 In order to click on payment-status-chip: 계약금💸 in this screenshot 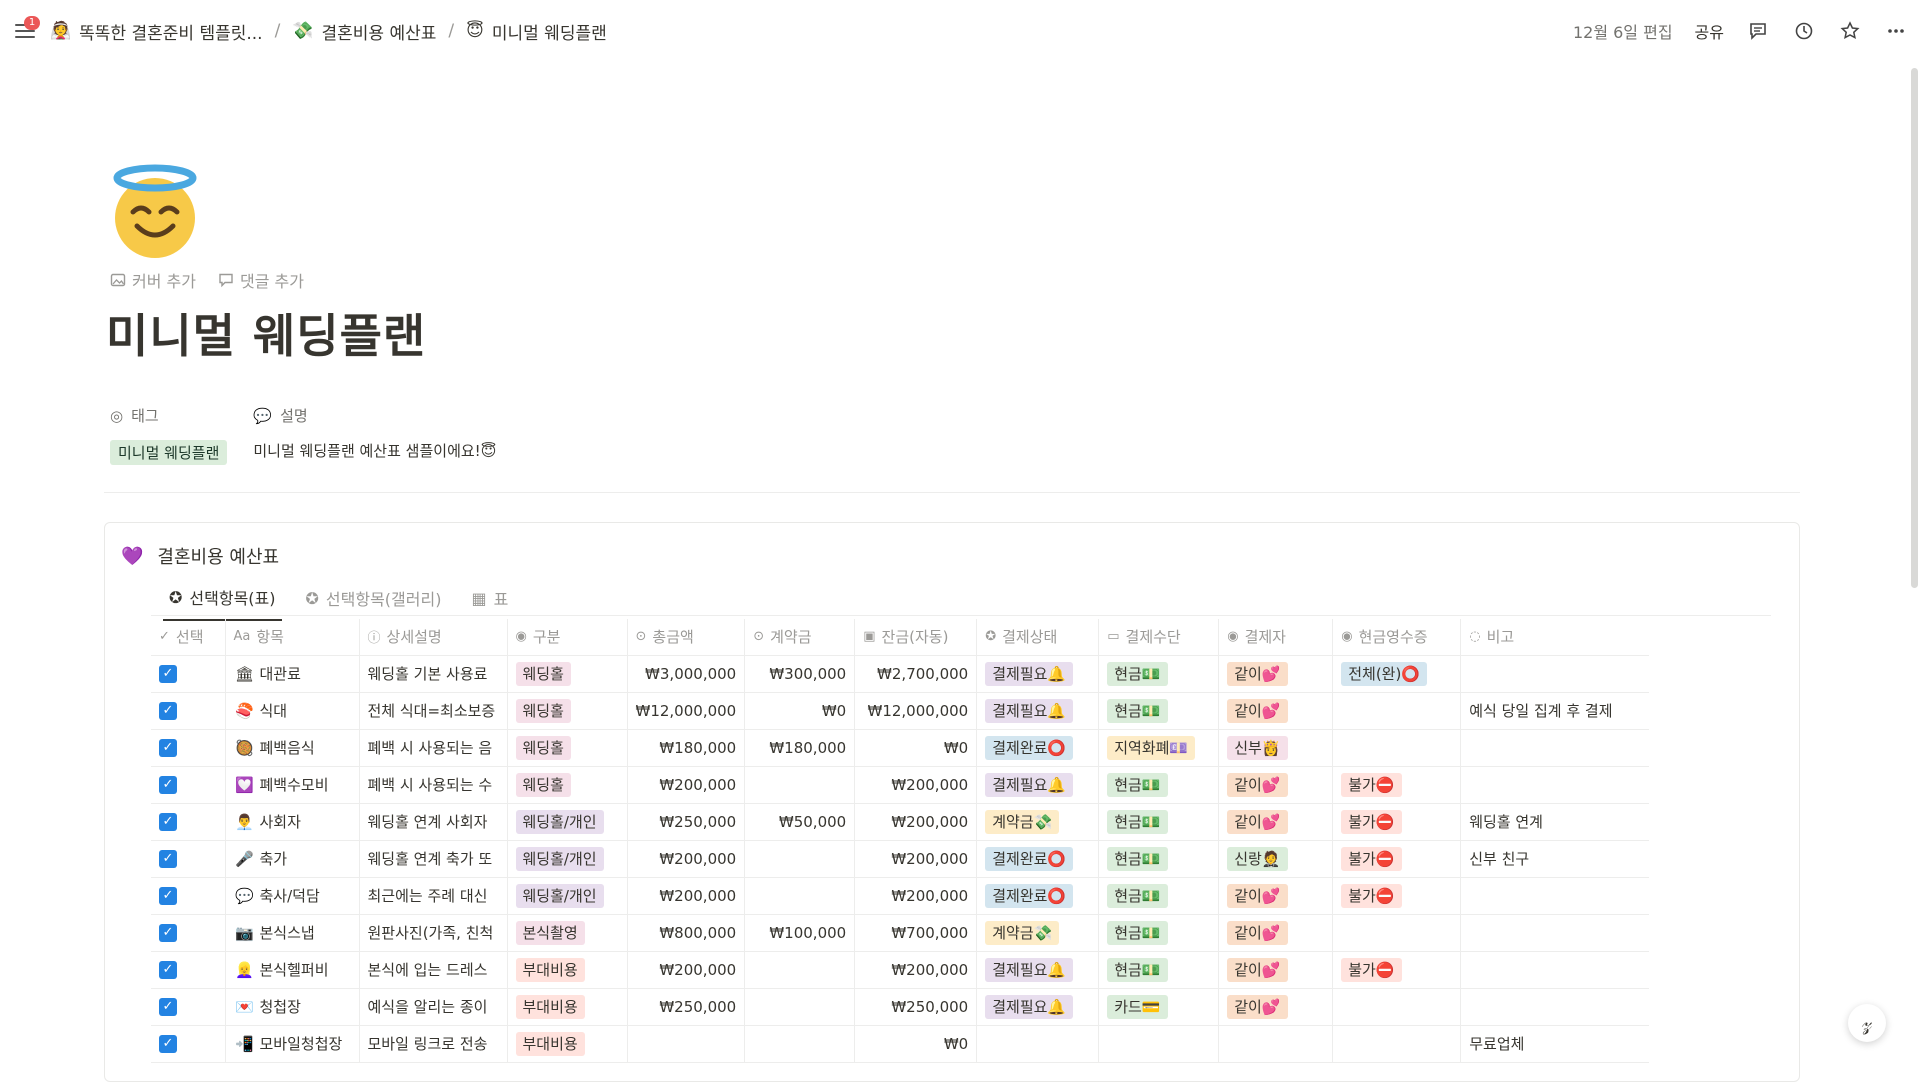, I will do `click(1022, 933)`.